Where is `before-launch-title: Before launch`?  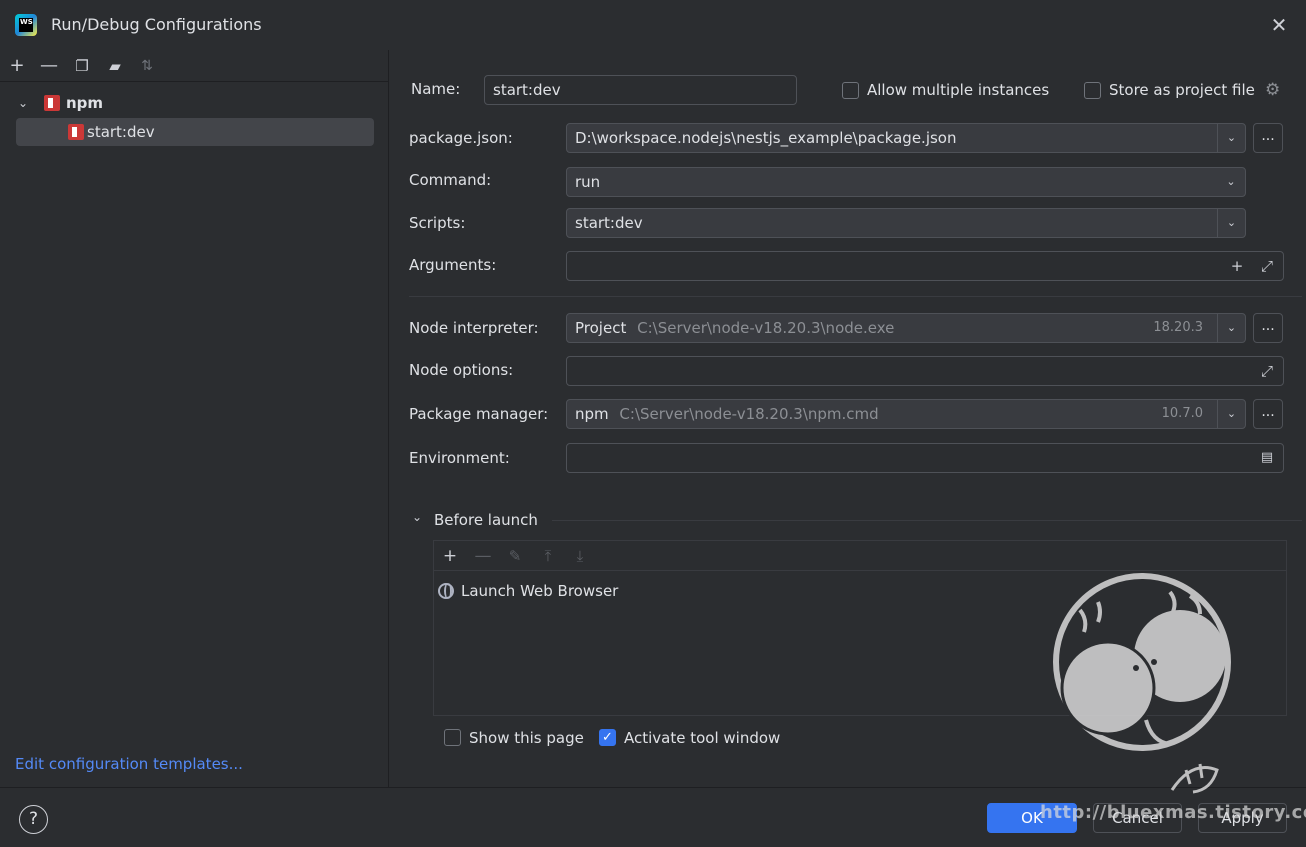 before-launch-title: Before launch is located at coordinates (486, 520).